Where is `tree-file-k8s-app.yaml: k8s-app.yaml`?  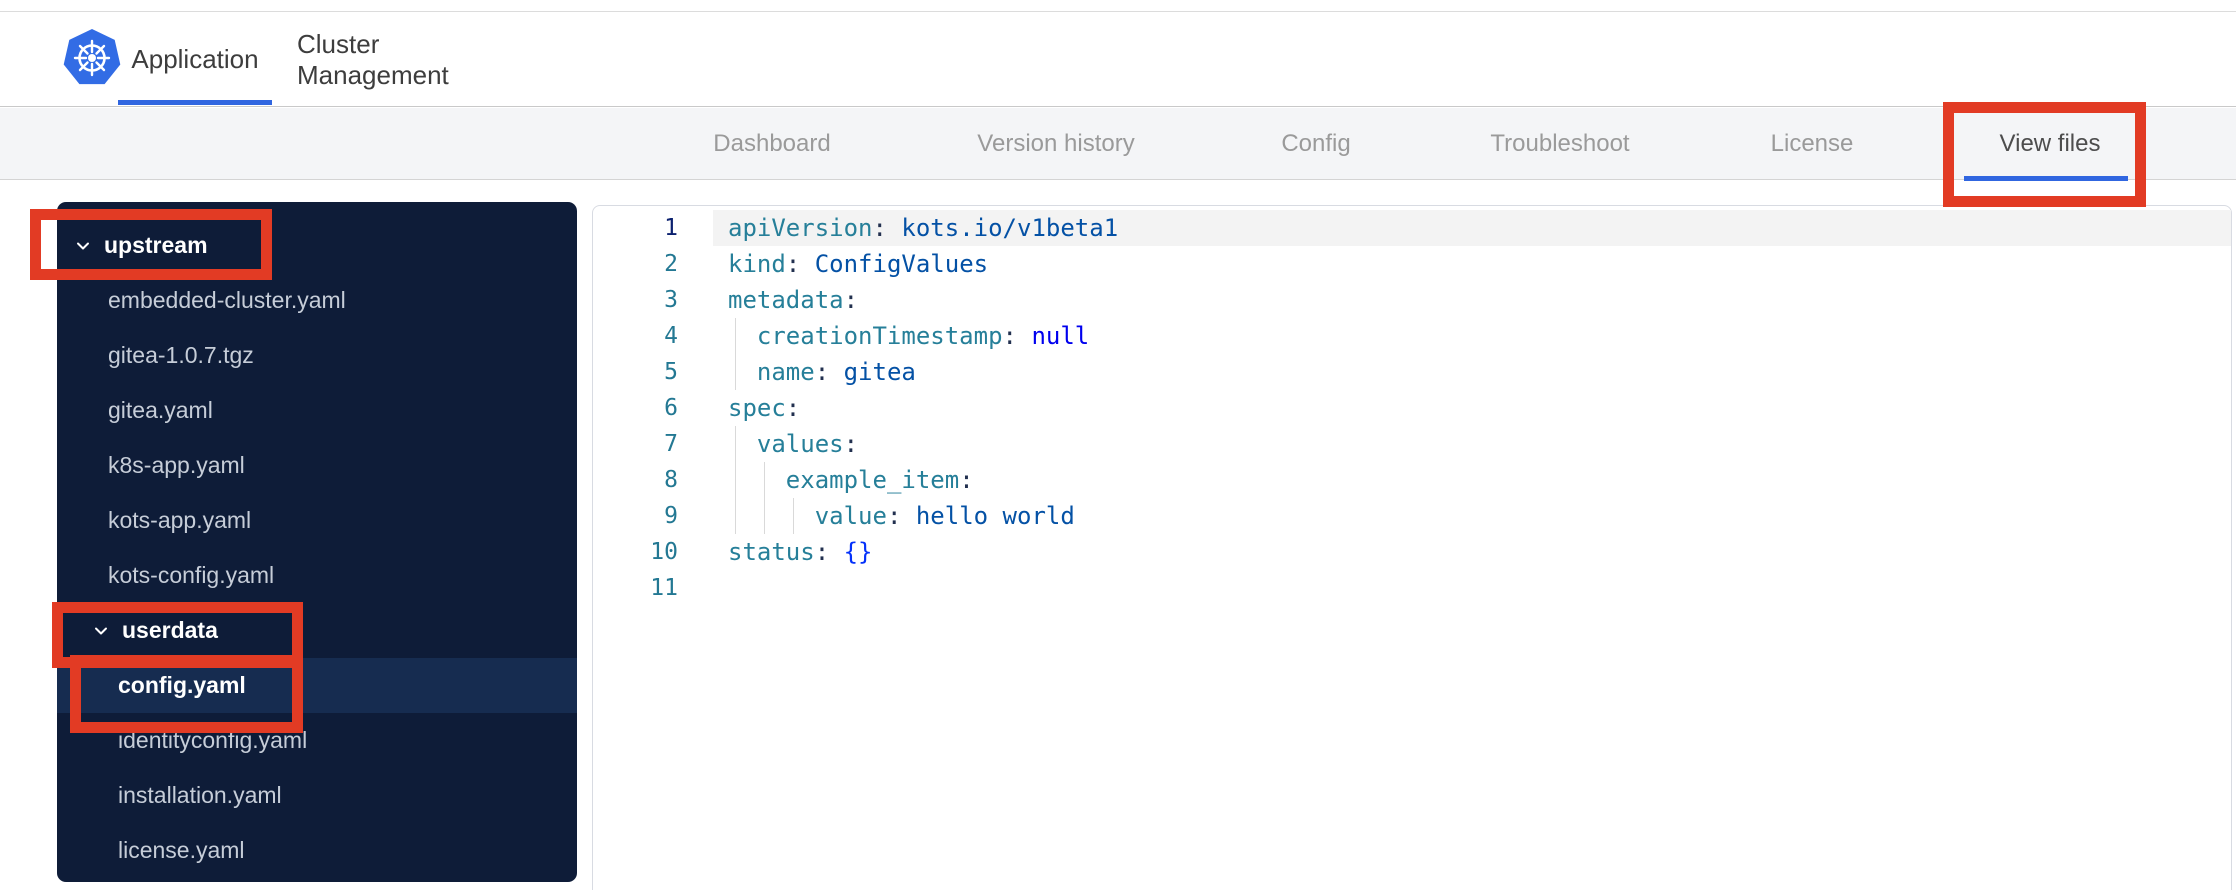
tree-file-k8s-app.yaml: k8s-app.yaml is located at coordinates (317, 465).